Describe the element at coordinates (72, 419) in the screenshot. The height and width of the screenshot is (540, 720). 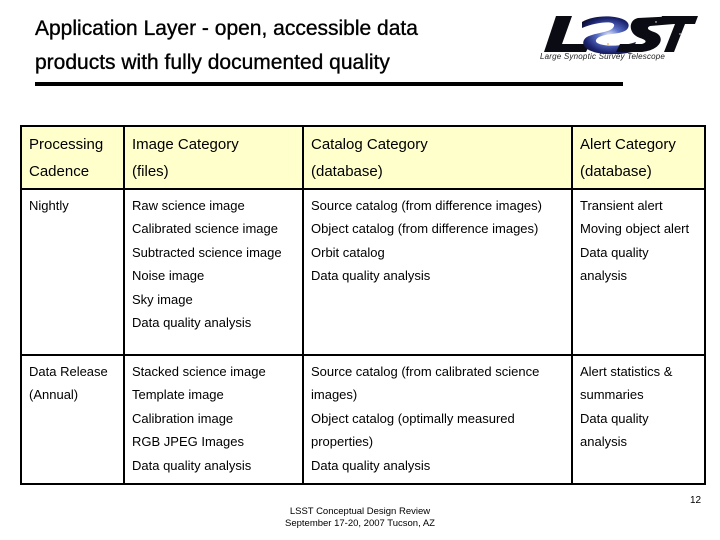
I see `cell-cadence: Data Release (Annual)` at that location.